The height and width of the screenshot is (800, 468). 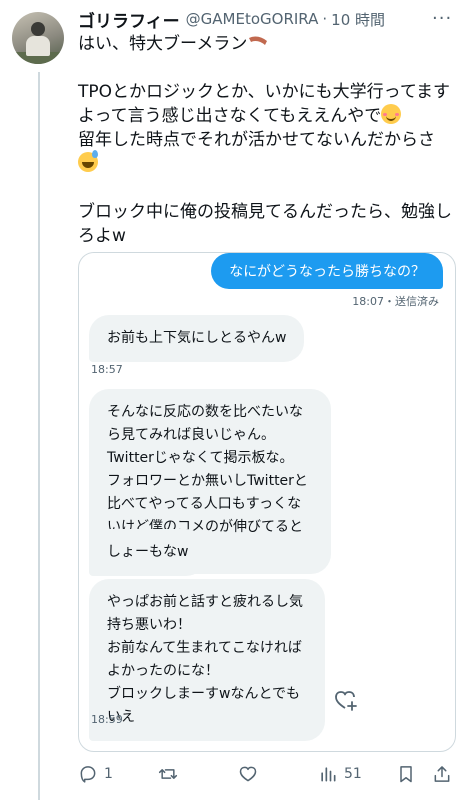 I want to click on bookmark-button, so click(x=406, y=774).